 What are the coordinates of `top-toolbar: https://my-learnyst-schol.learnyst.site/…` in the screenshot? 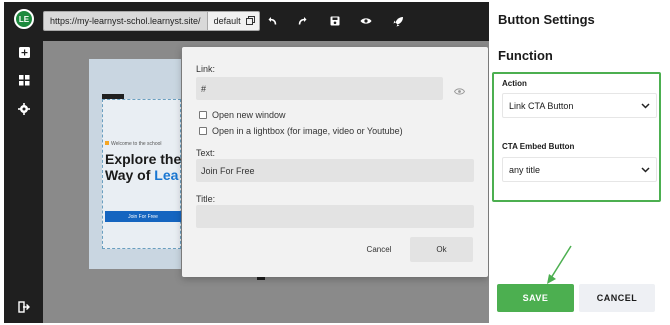 It's located at (266, 21).